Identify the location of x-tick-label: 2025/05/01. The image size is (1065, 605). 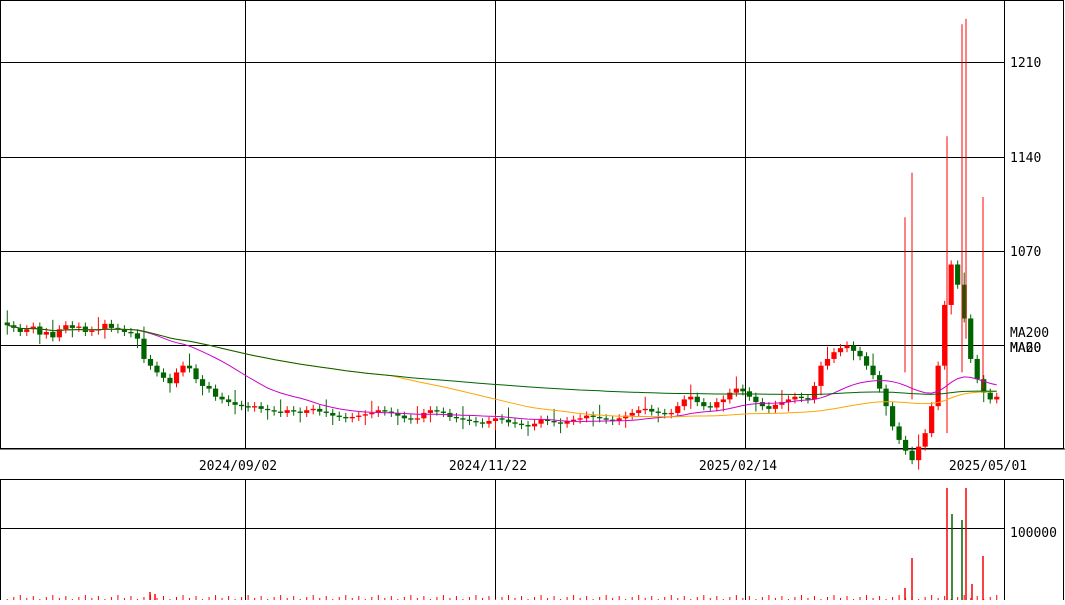
(988, 466).